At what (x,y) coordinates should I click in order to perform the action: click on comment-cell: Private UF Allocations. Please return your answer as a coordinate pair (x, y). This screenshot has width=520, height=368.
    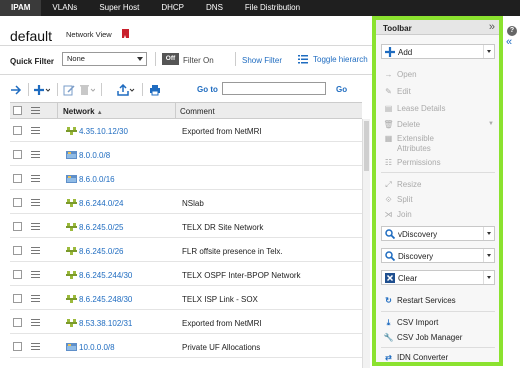
    Looking at the image, I should click on (221, 347).